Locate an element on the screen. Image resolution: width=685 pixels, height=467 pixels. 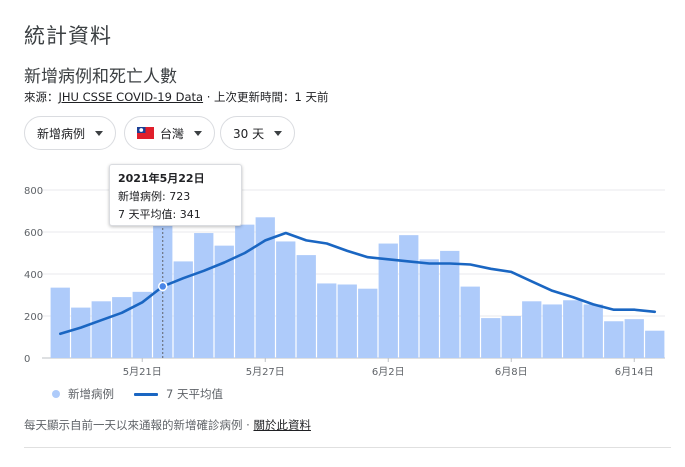
y-tick-label: 0 is located at coordinates (27, 359).